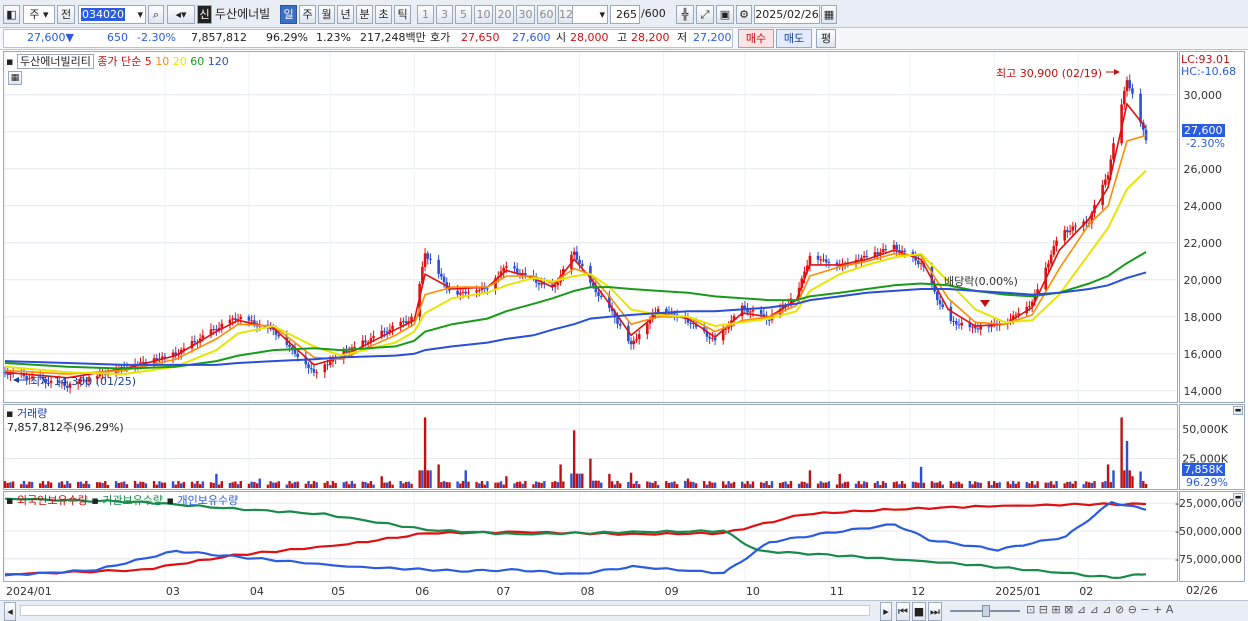 The height and width of the screenshot is (621, 1248). What do you see at coordinates (1209, 71) in the screenshot?
I see `hc-label: HC:-10.68` at bounding box center [1209, 71].